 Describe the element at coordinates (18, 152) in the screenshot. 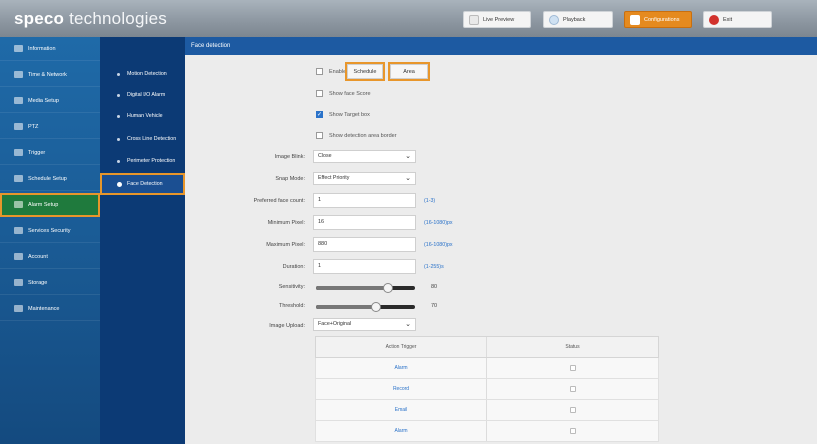

I see `trigger-icon` at that location.